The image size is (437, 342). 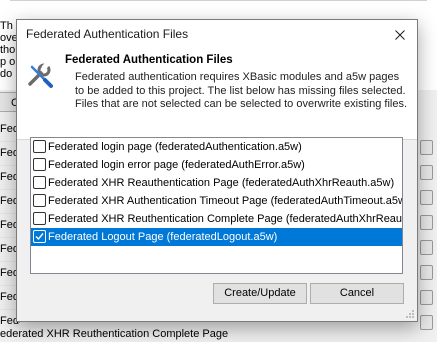 I want to click on background-right-column, so click(x=427, y=240).